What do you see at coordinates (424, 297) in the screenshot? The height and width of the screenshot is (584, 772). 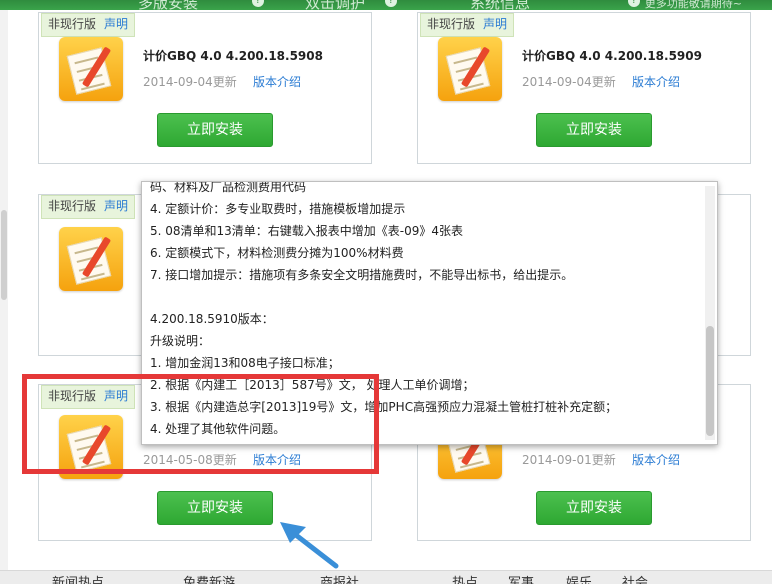 I see `note-line` at bounding box center [424, 297].